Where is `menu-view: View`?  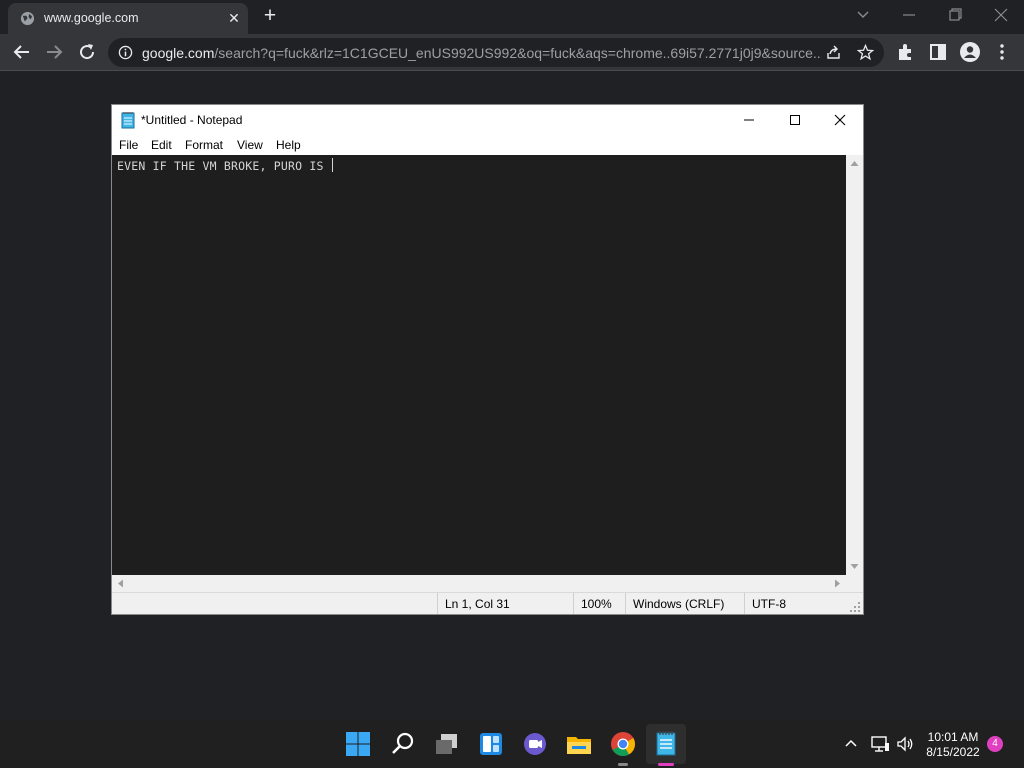
menu-view: View is located at coordinates (250, 145).